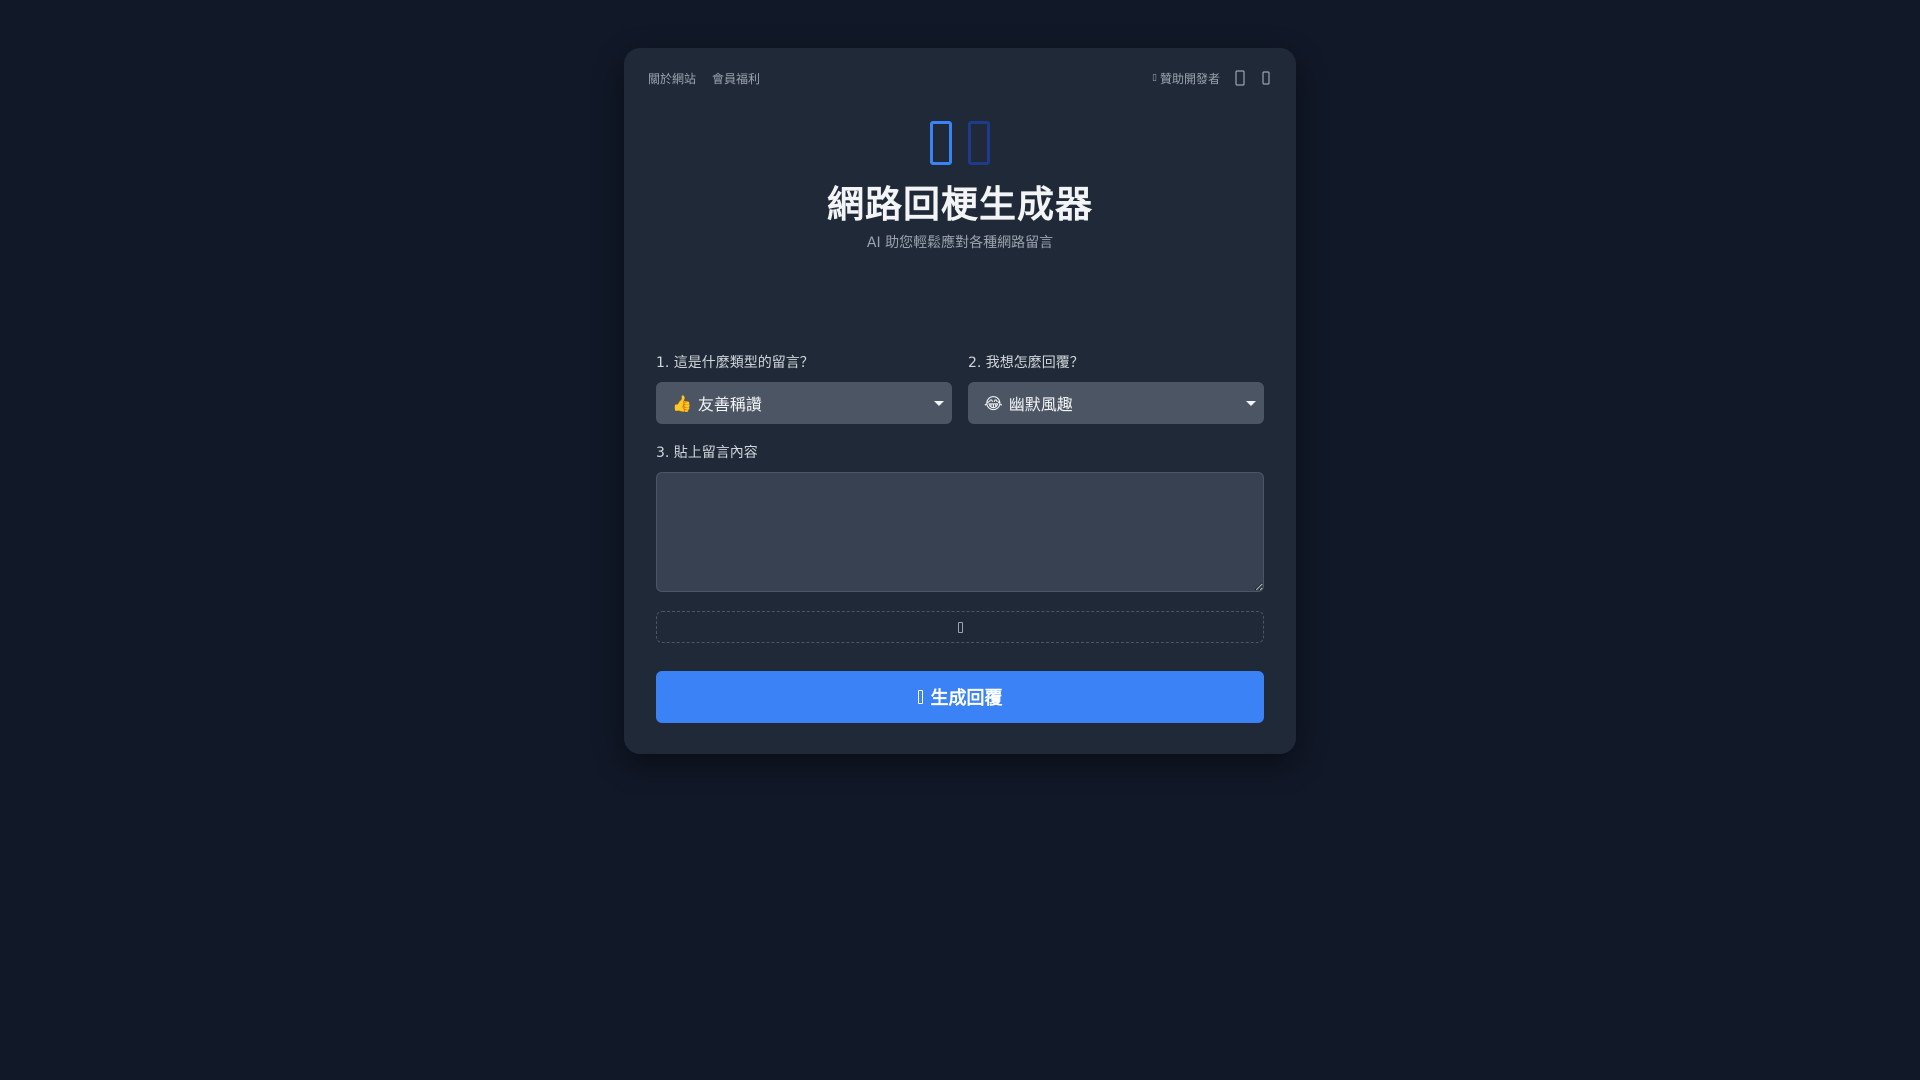  Describe the element at coordinates (941, 143) in the screenshot. I see `reply-icon` at that location.